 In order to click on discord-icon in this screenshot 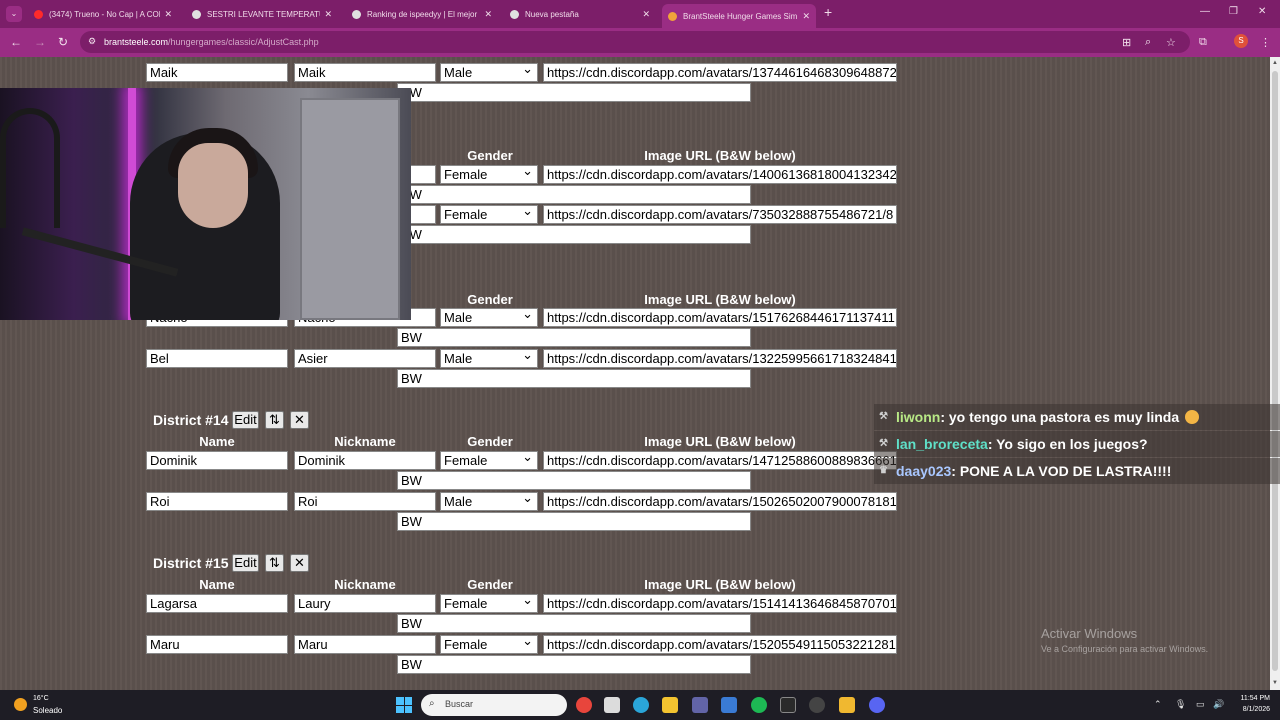, I will do `click(877, 705)`.